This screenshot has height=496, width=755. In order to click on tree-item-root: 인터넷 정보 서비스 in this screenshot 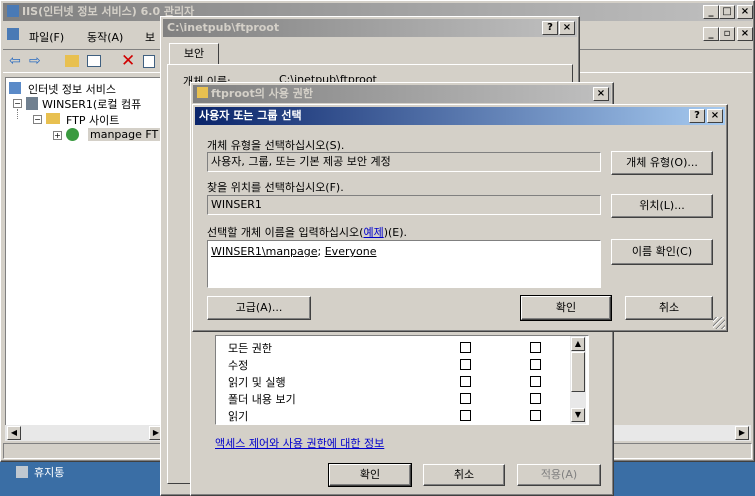, I will do `click(72, 89)`.